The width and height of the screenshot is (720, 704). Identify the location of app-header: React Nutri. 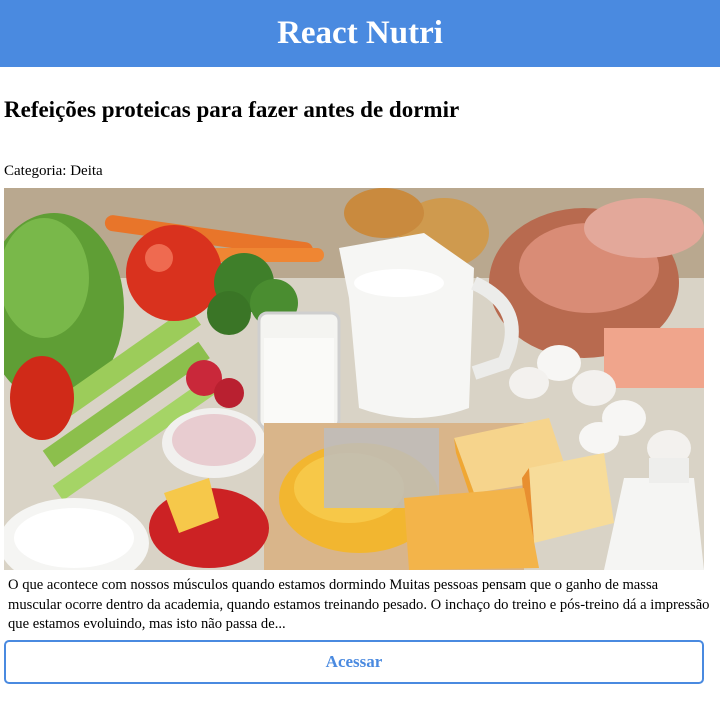
(360, 33).